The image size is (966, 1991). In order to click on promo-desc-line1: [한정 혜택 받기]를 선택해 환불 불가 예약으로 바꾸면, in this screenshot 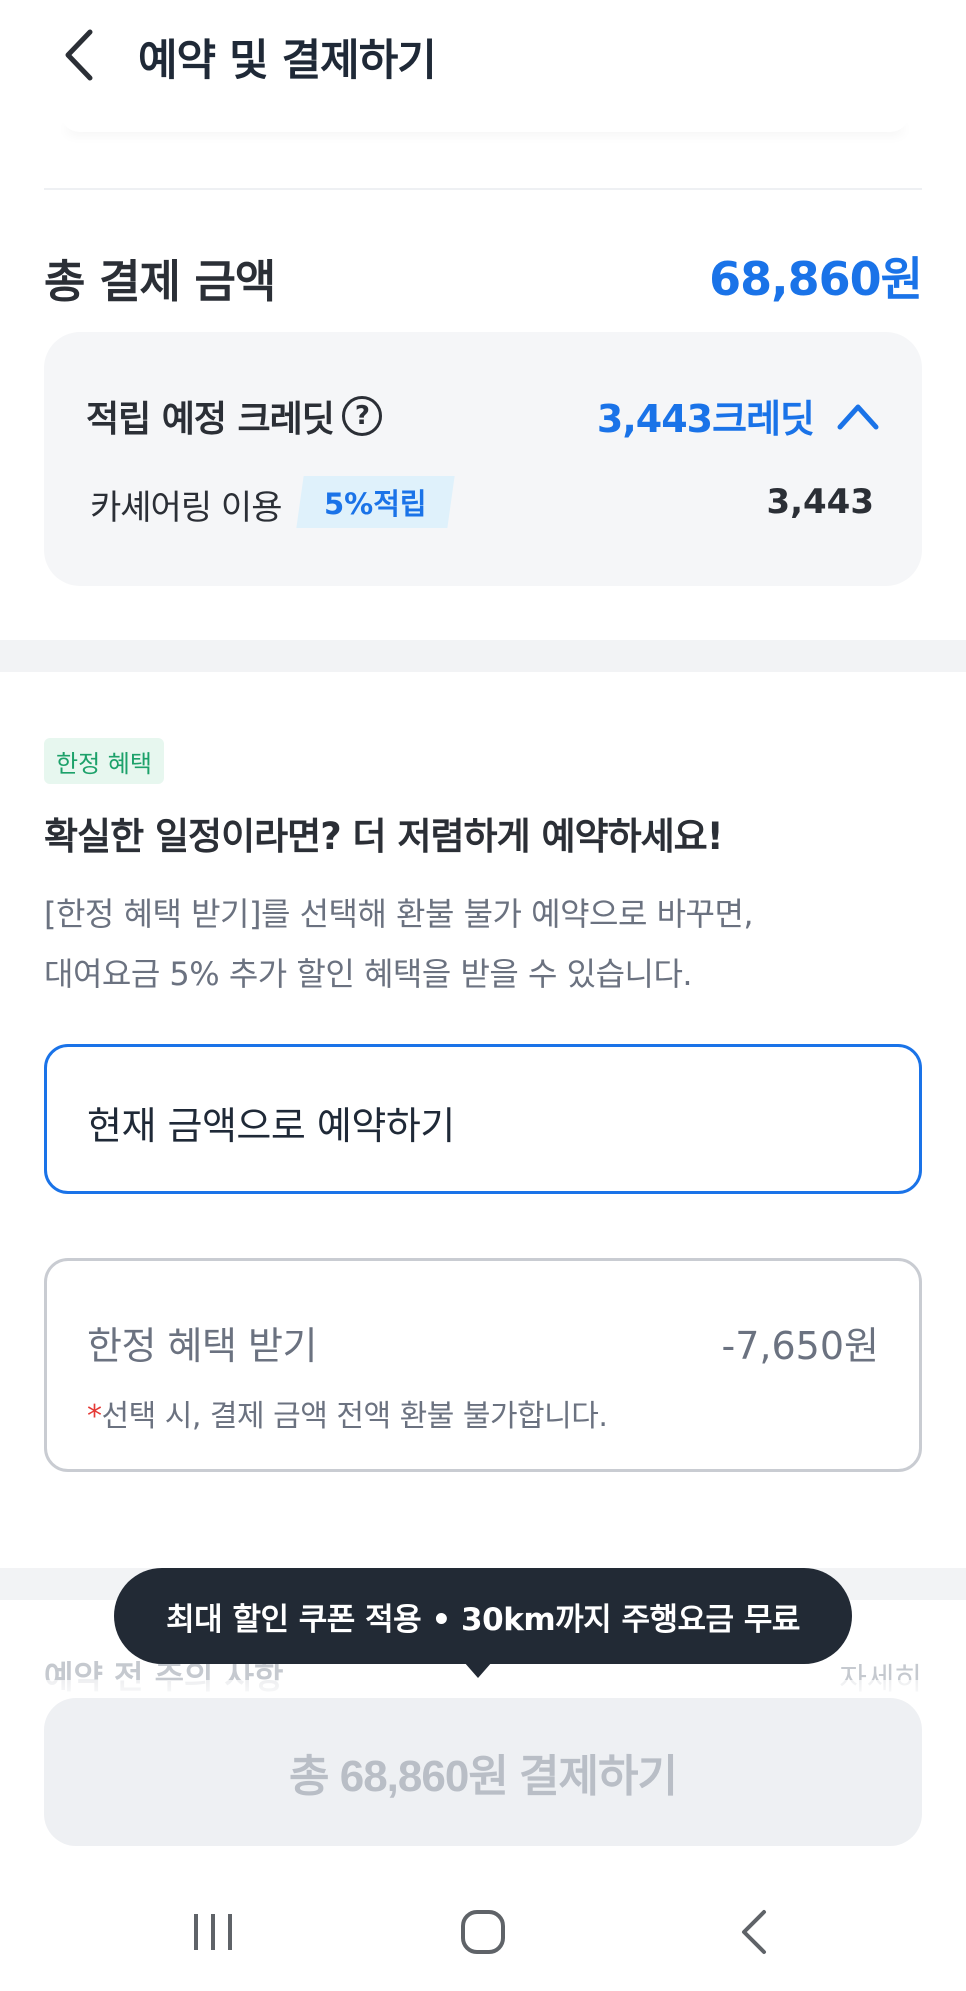, I will do `click(399, 914)`.